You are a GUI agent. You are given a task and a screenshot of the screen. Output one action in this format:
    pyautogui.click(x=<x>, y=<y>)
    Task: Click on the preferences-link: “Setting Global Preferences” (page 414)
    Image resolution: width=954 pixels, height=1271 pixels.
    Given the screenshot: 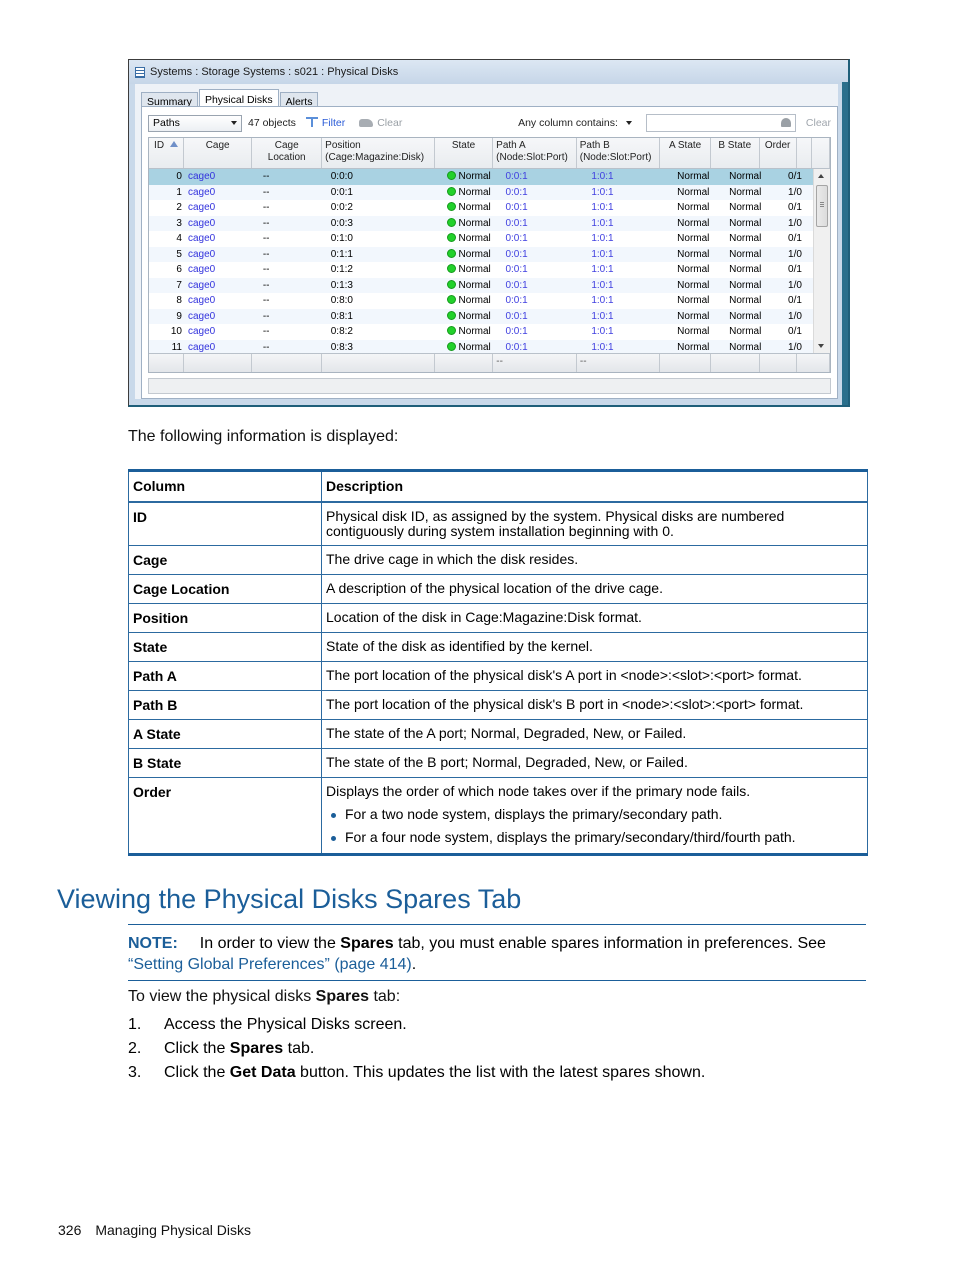 What is the action you would take?
    pyautogui.click(x=270, y=964)
    